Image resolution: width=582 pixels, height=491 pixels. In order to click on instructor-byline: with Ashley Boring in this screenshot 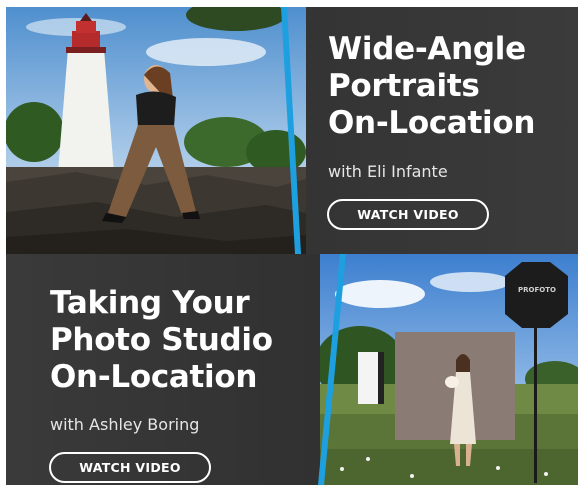, I will do `click(125, 424)`.